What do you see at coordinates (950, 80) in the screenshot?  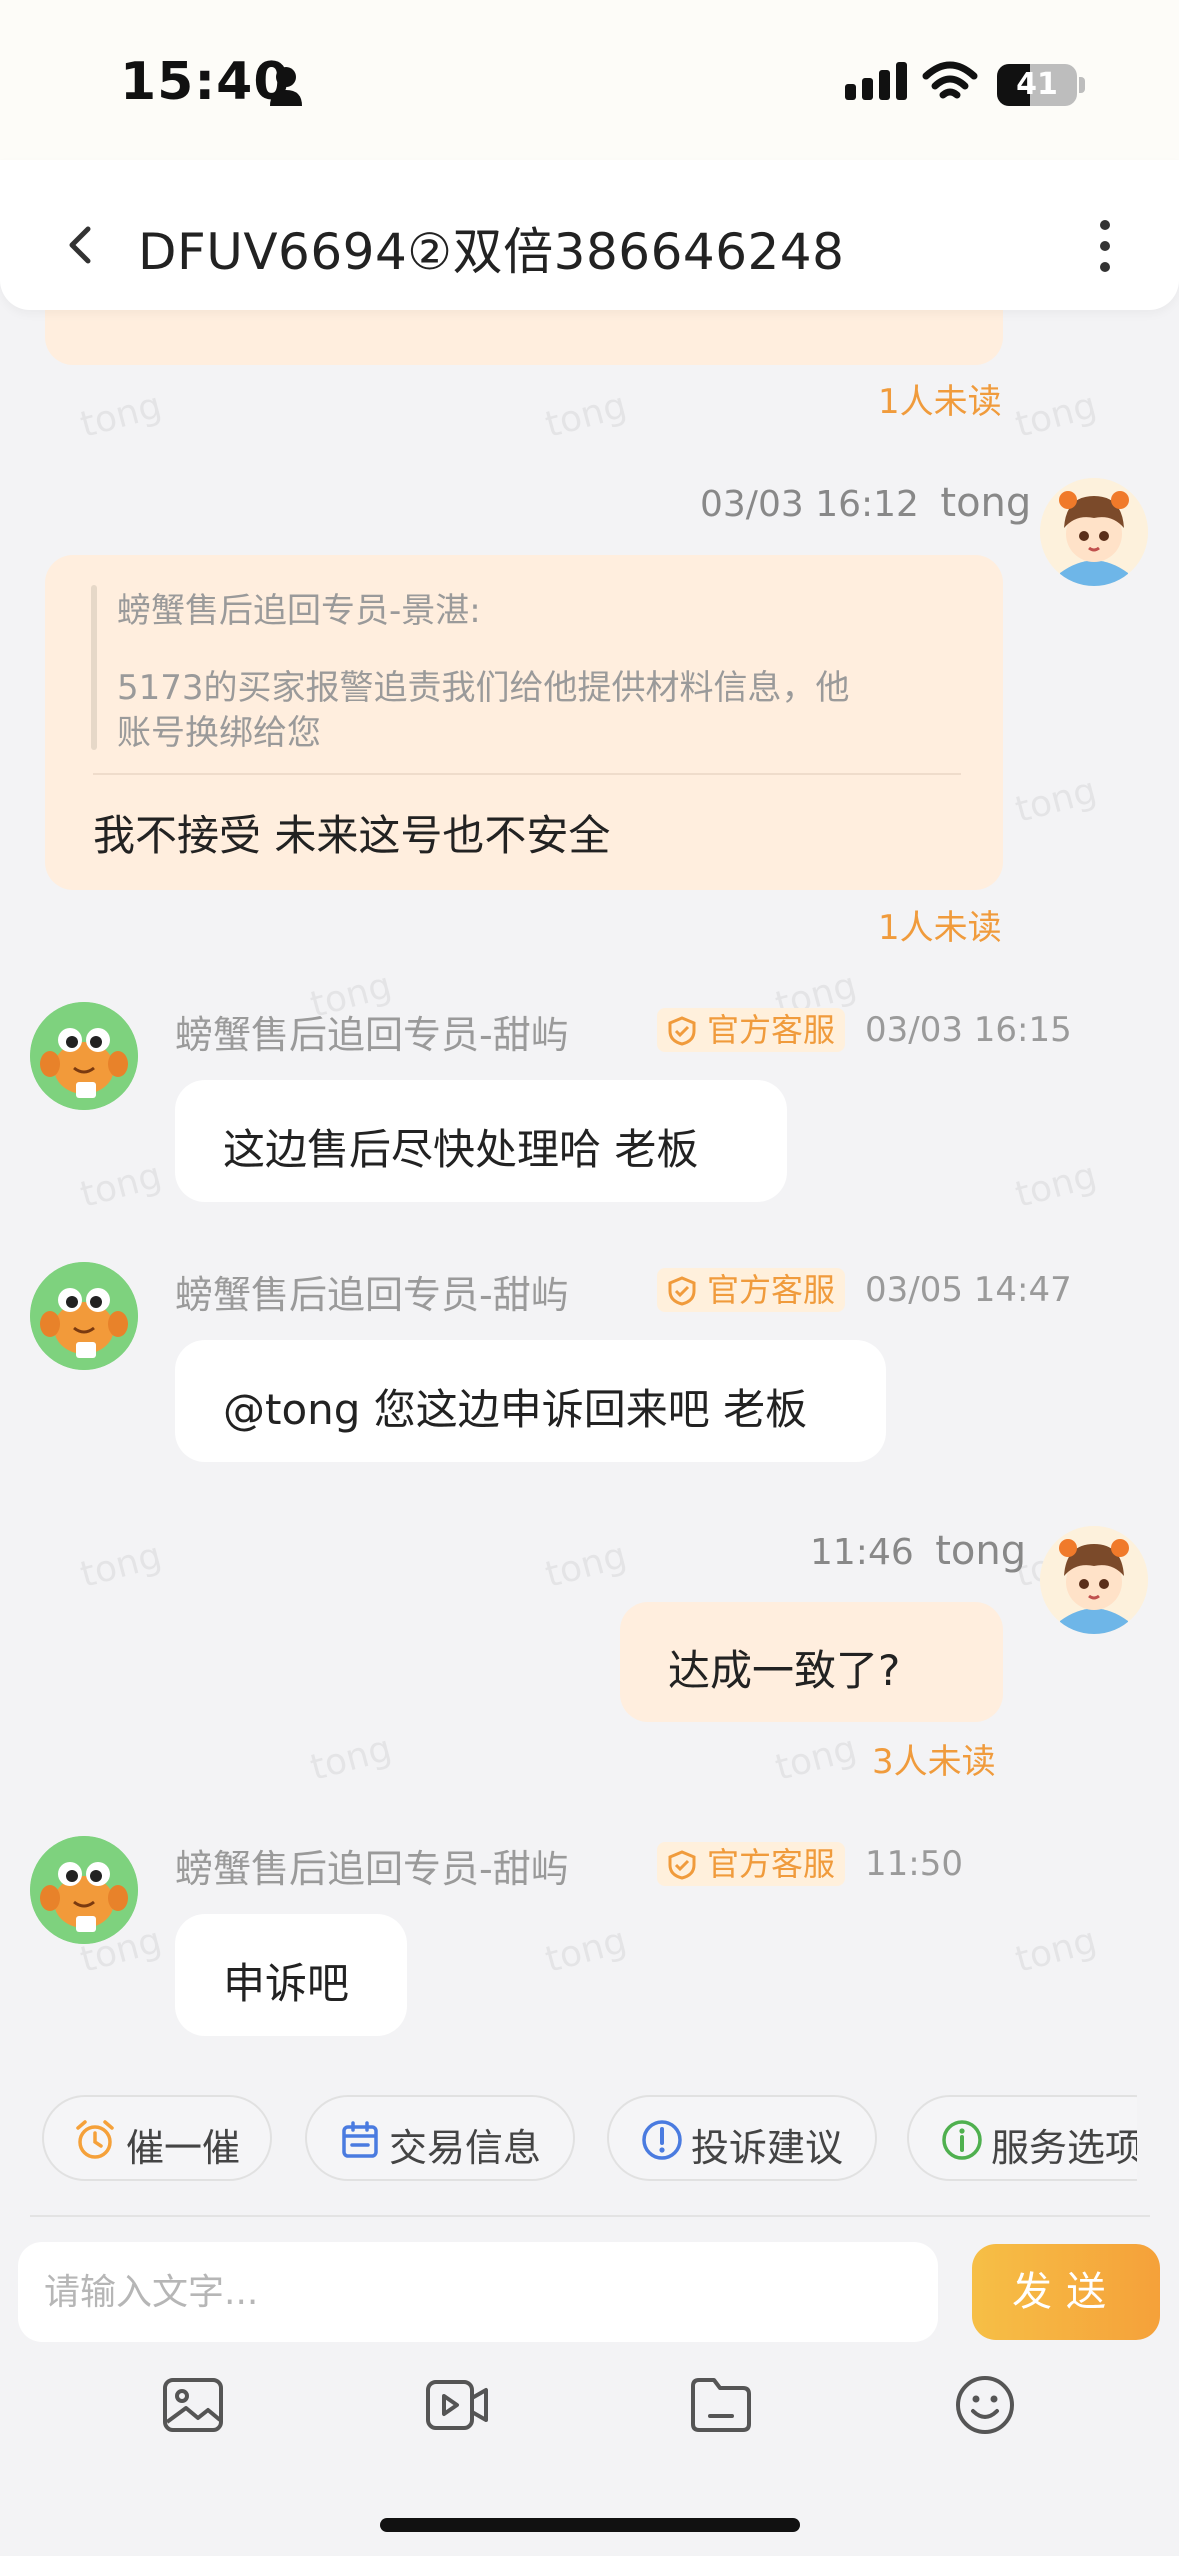 I see `wifi-icon` at bounding box center [950, 80].